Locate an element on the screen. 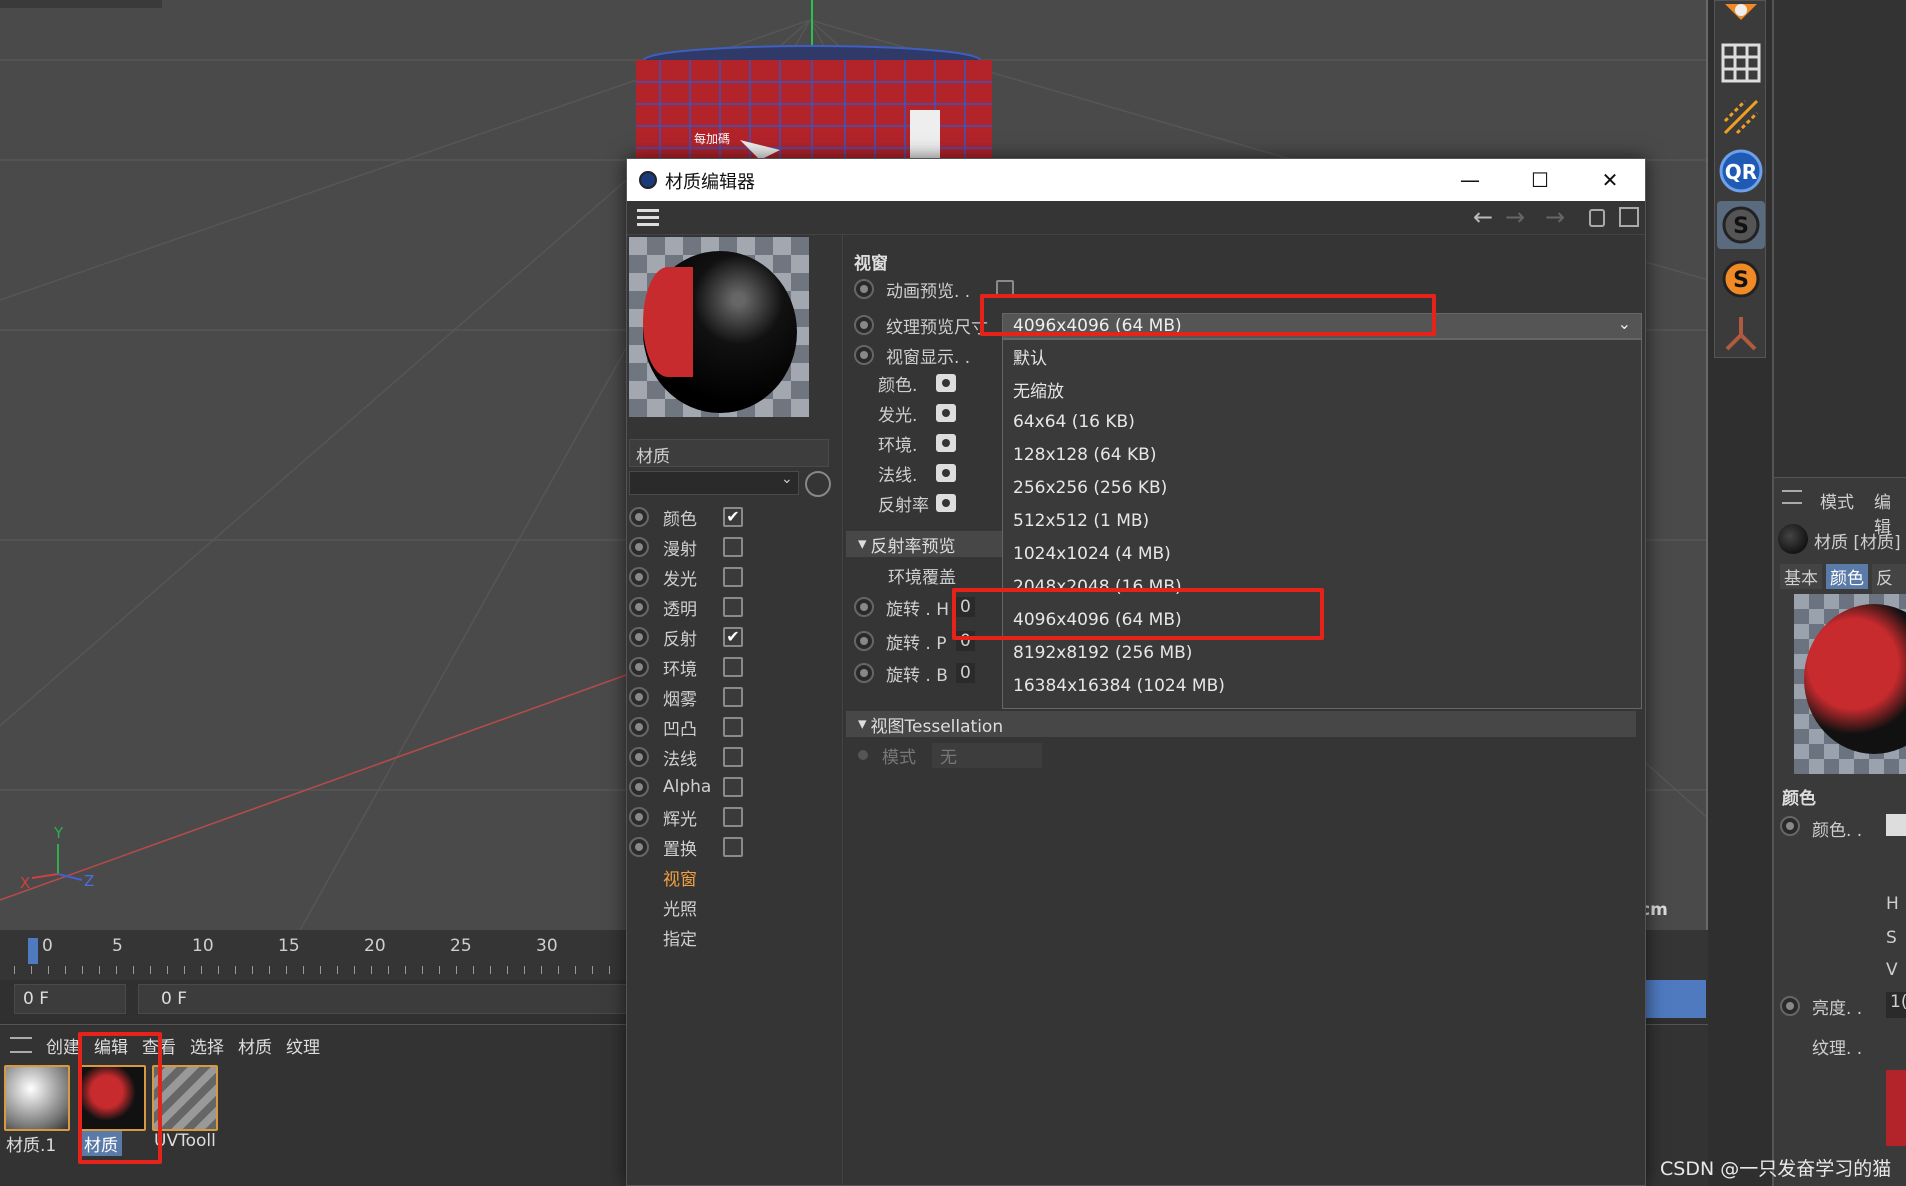  option-default: 默认 is located at coordinates (1030, 356).